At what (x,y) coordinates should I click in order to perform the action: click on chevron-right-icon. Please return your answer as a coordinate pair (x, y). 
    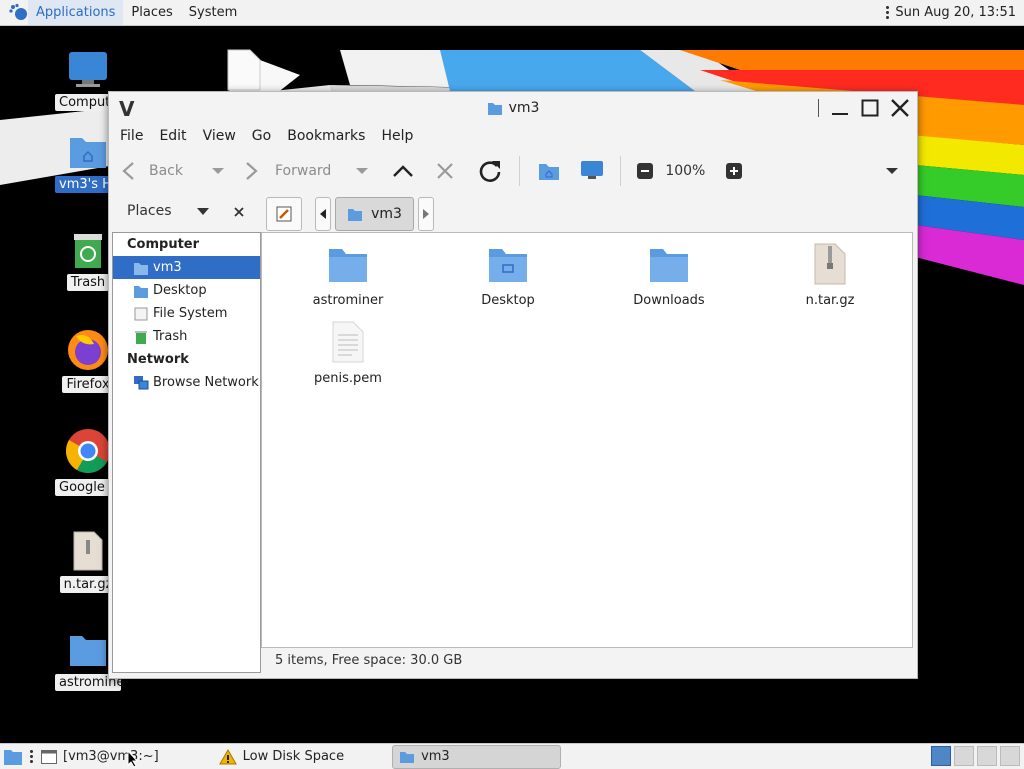
    Looking at the image, I should click on (426, 214).